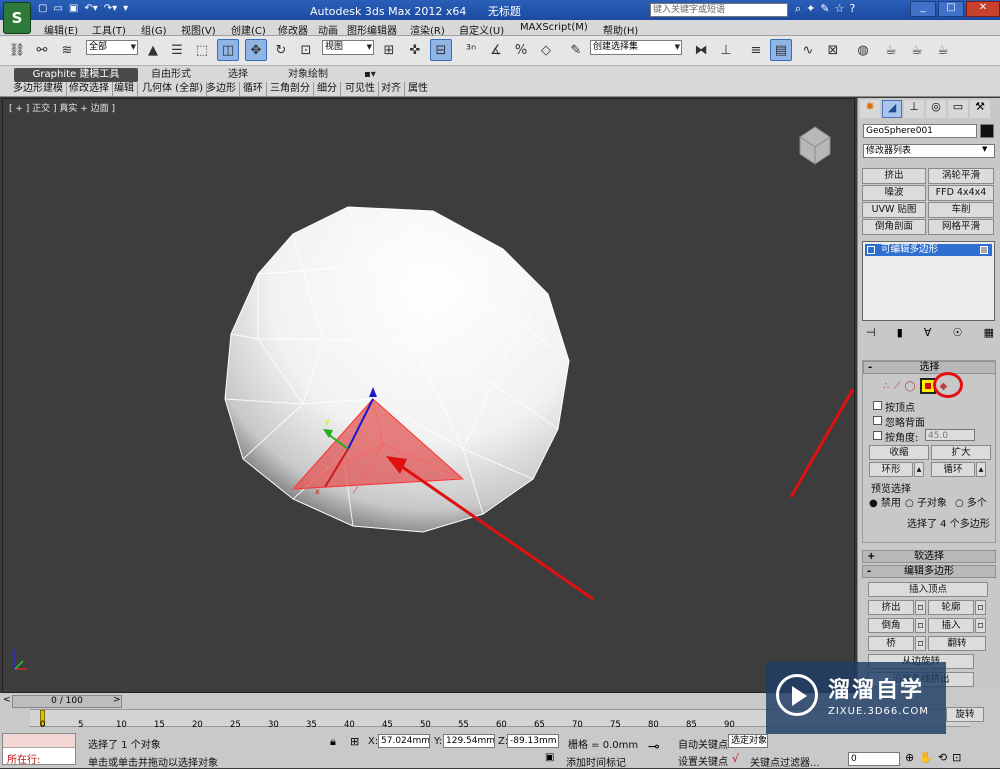 This screenshot has width=1000, height=769. What do you see at coordinates (576, 50) in the screenshot?
I see `edit-named-selection-icon: ✎` at bounding box center [576, 50].